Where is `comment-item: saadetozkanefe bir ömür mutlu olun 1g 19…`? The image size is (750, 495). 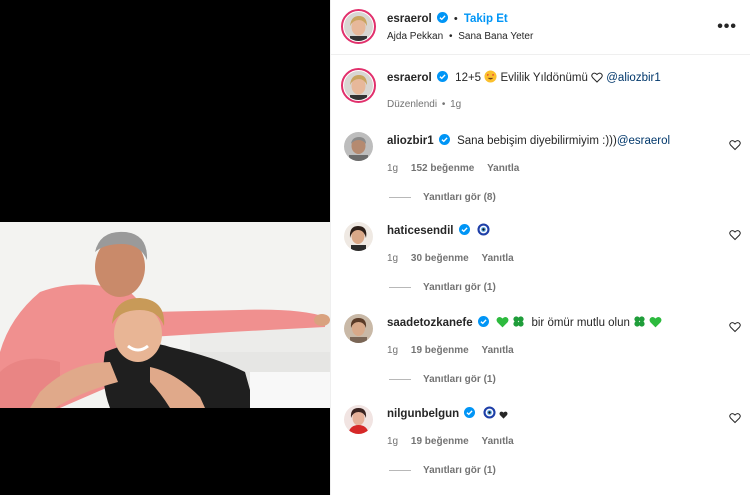
comment-item: saadetozkanefe bir ömür mutlu olun 1g 19… is located at coordinates (540, 353).